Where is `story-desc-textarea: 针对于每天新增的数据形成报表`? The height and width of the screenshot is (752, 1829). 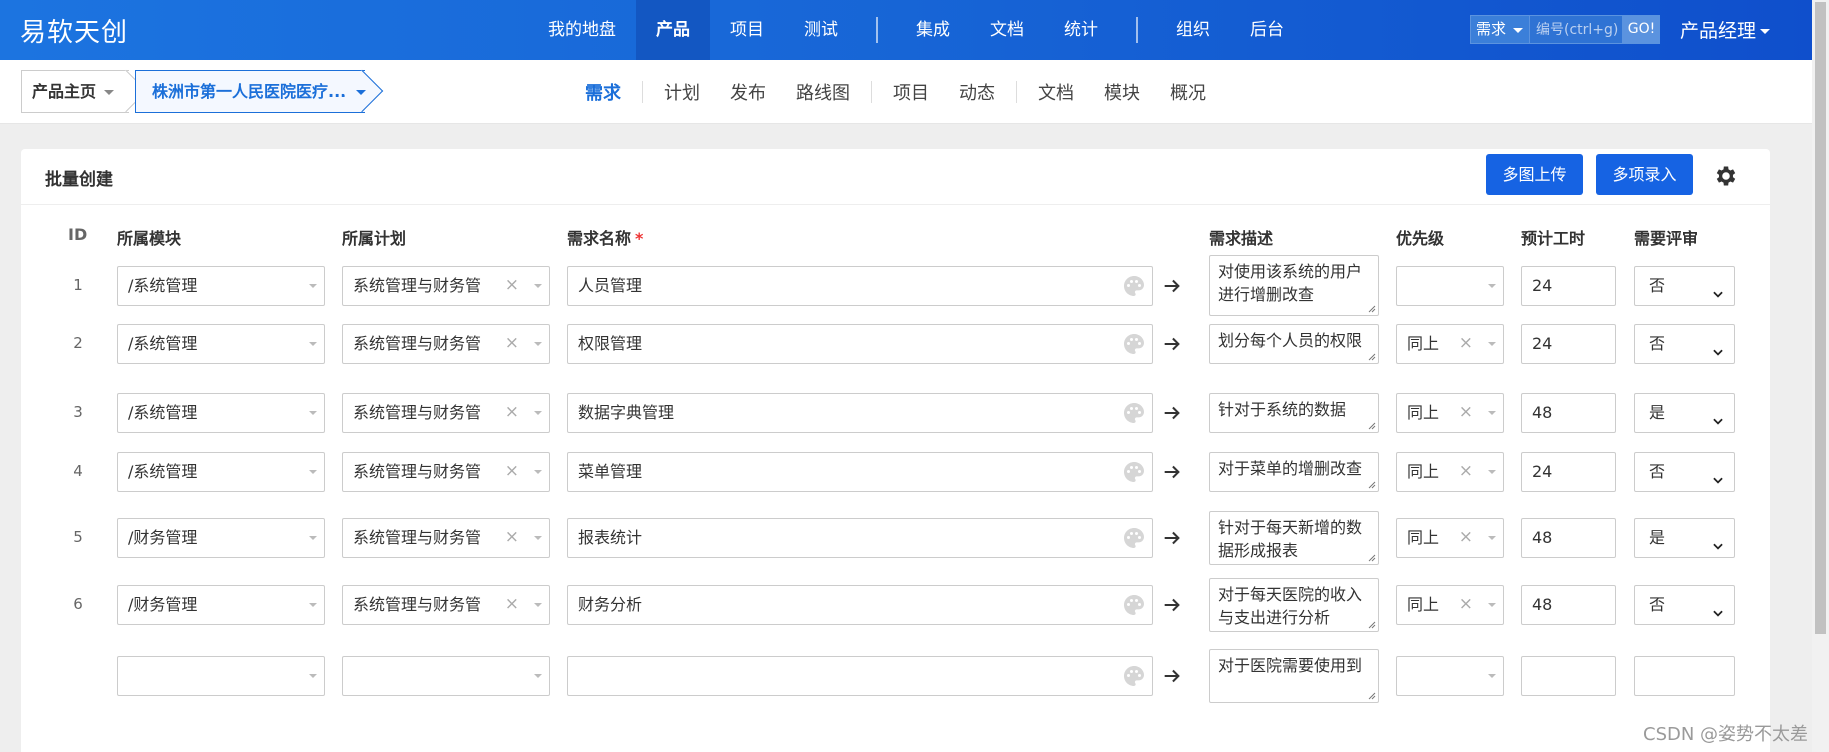
story-desc-textarea: 针对于每天新增的数据形成报表 is located at coordinates (1294, 538).